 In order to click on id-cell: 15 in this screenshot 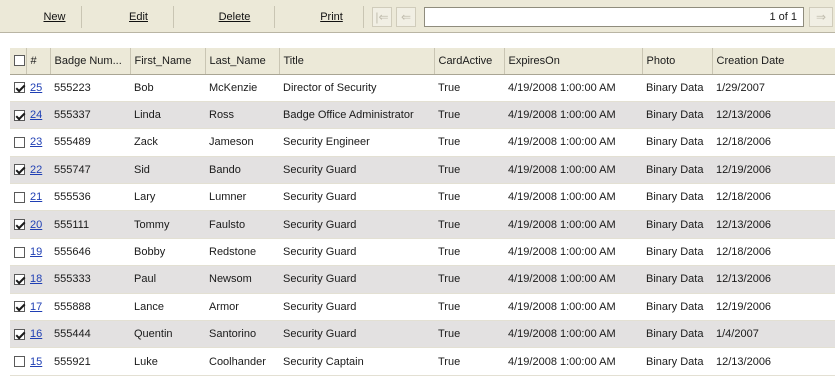, I will do `click(38, 361)`.